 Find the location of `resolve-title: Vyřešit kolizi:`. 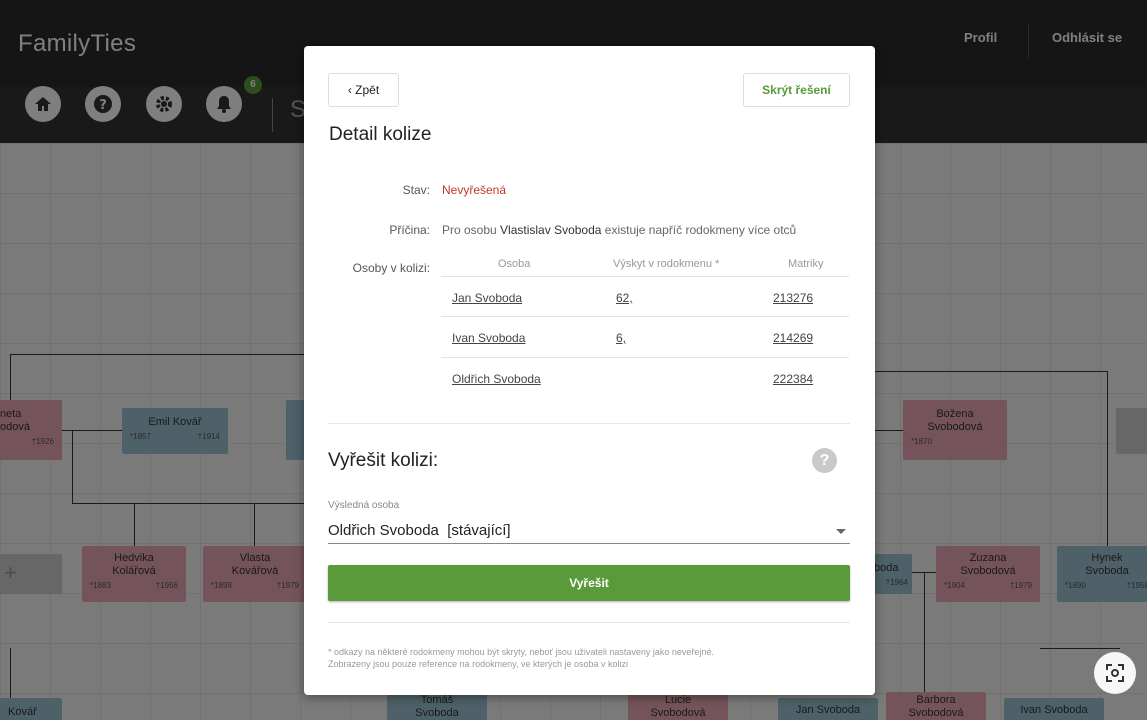

resolve-title: Vyřešit kolizi: is located at coordinates (383, 460).